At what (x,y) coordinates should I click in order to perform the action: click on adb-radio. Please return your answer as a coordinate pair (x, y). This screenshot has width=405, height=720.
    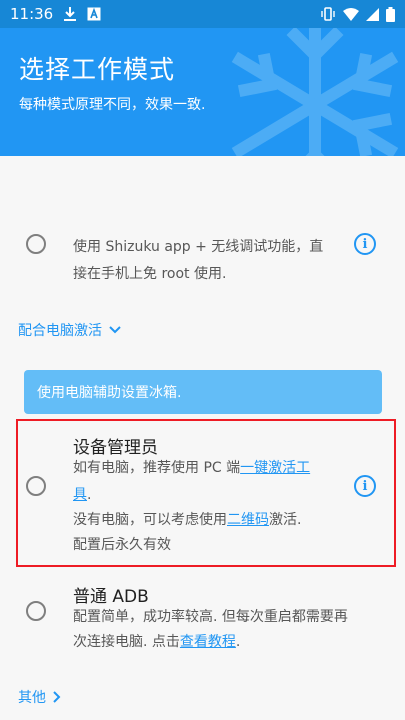
    Looking at the image, I should click on (36, 611).